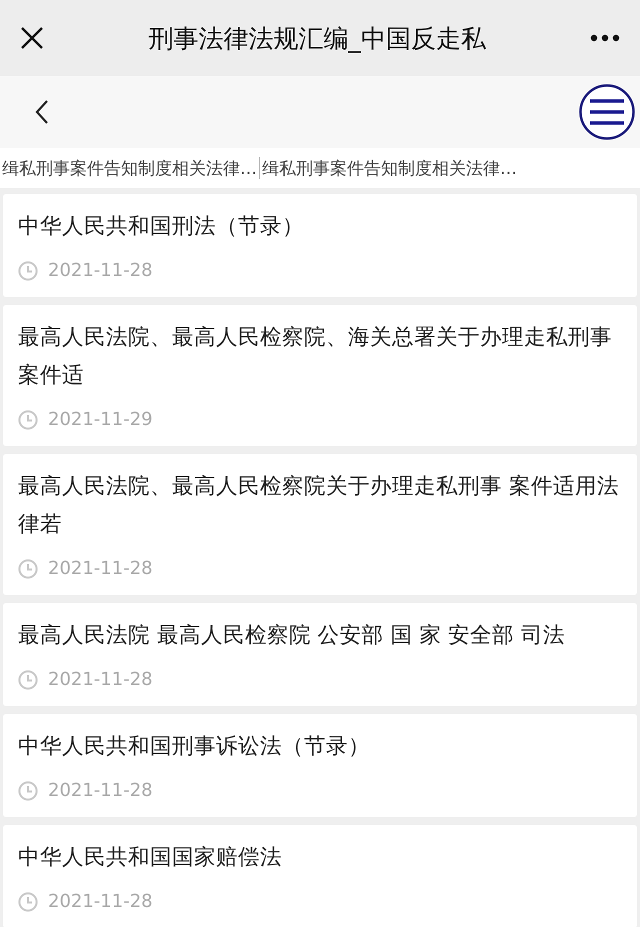 Image resolution: width=640 pixels, height=927 pixels. Describe the element at coordinates (194, 747) in the screenshot. I see `article-title: 中华人民共和国刑事诉讼法（节录）` at that location.